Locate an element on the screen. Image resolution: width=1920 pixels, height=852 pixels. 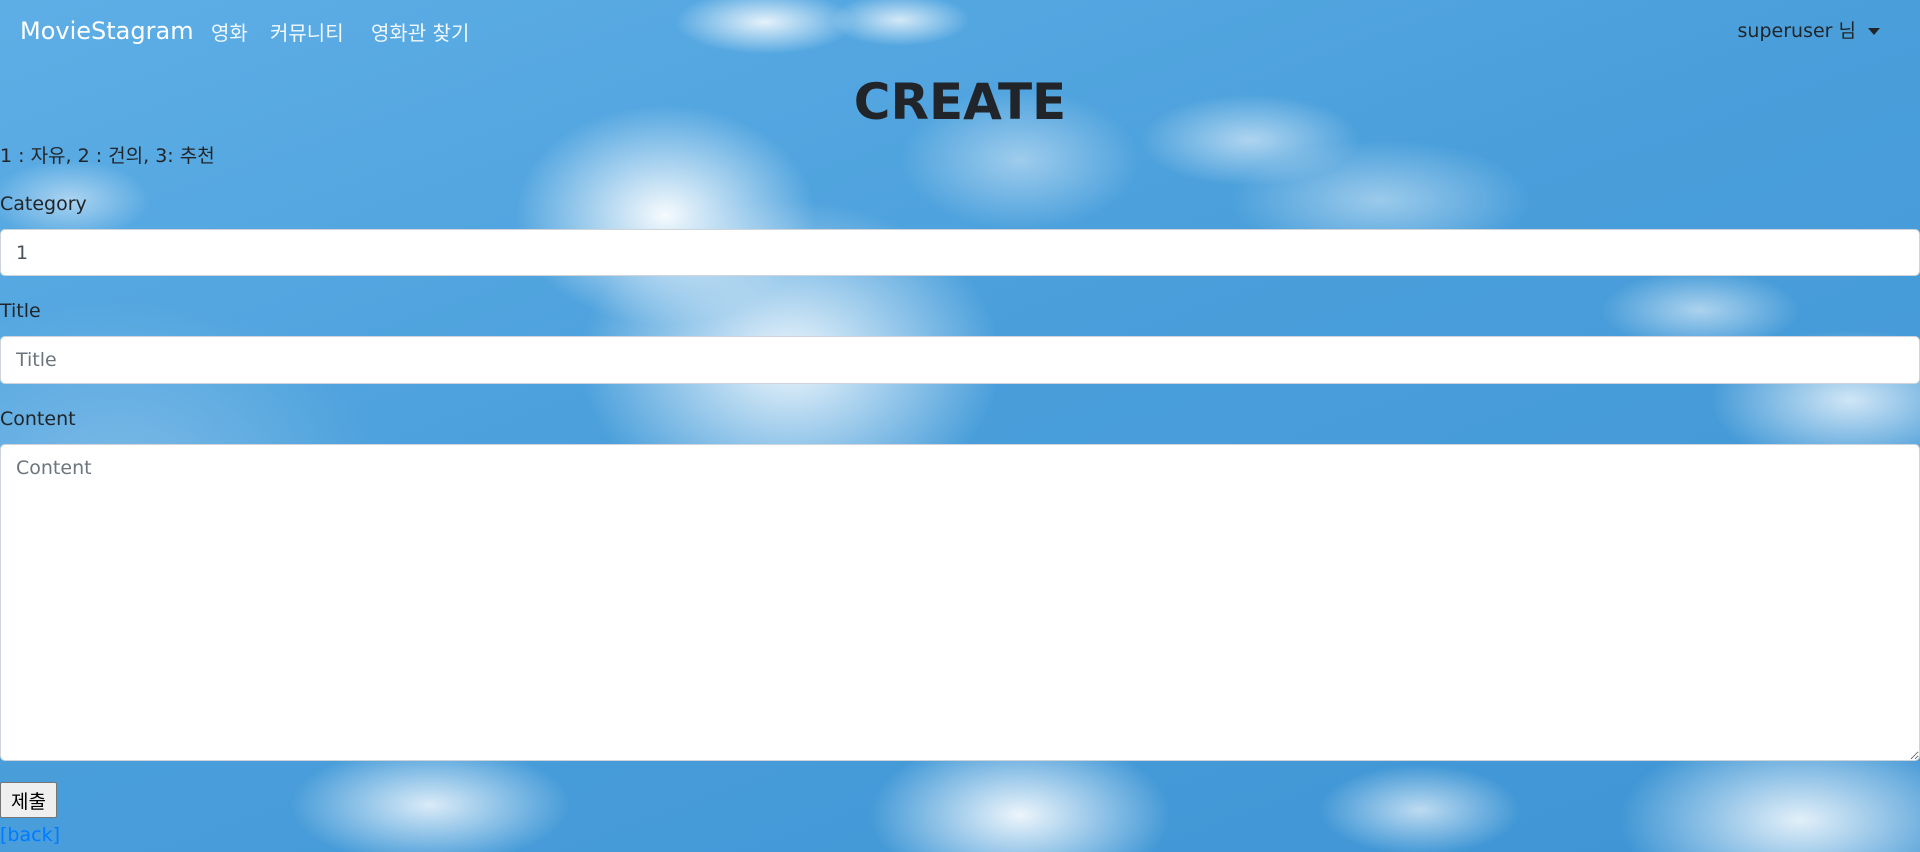
back-link: [back] is located at coordinates (30, 835).